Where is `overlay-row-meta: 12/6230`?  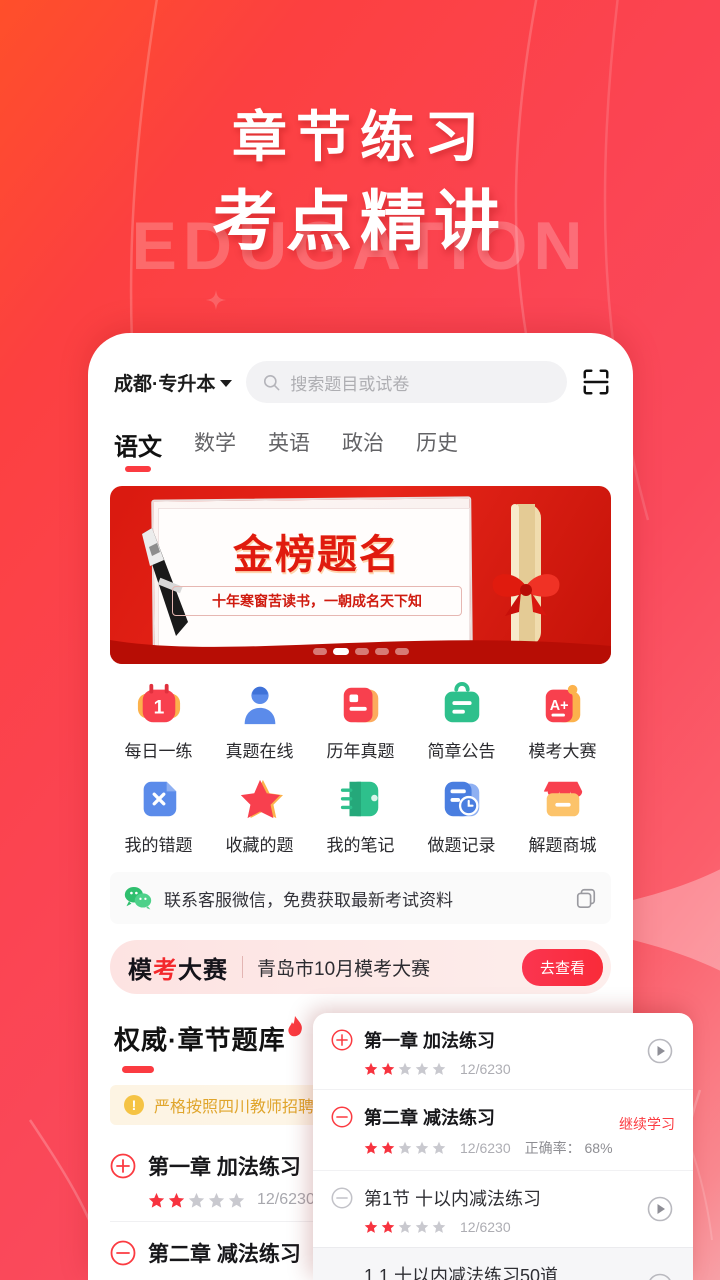
overlay-row-meta: 12/6230 is located at coordinates (517, 1069).